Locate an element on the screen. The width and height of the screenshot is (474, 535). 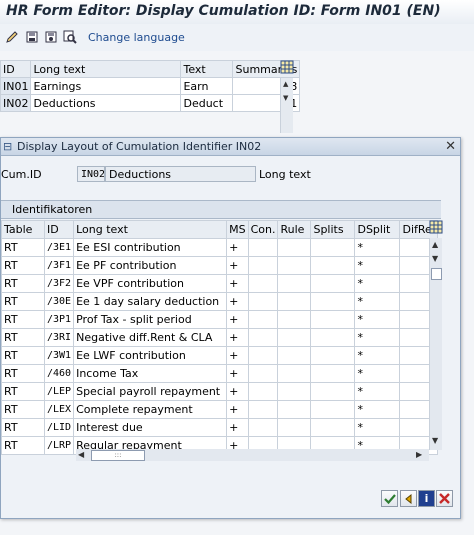
cell-id: /3W1 is located at coordinates (59, 355).